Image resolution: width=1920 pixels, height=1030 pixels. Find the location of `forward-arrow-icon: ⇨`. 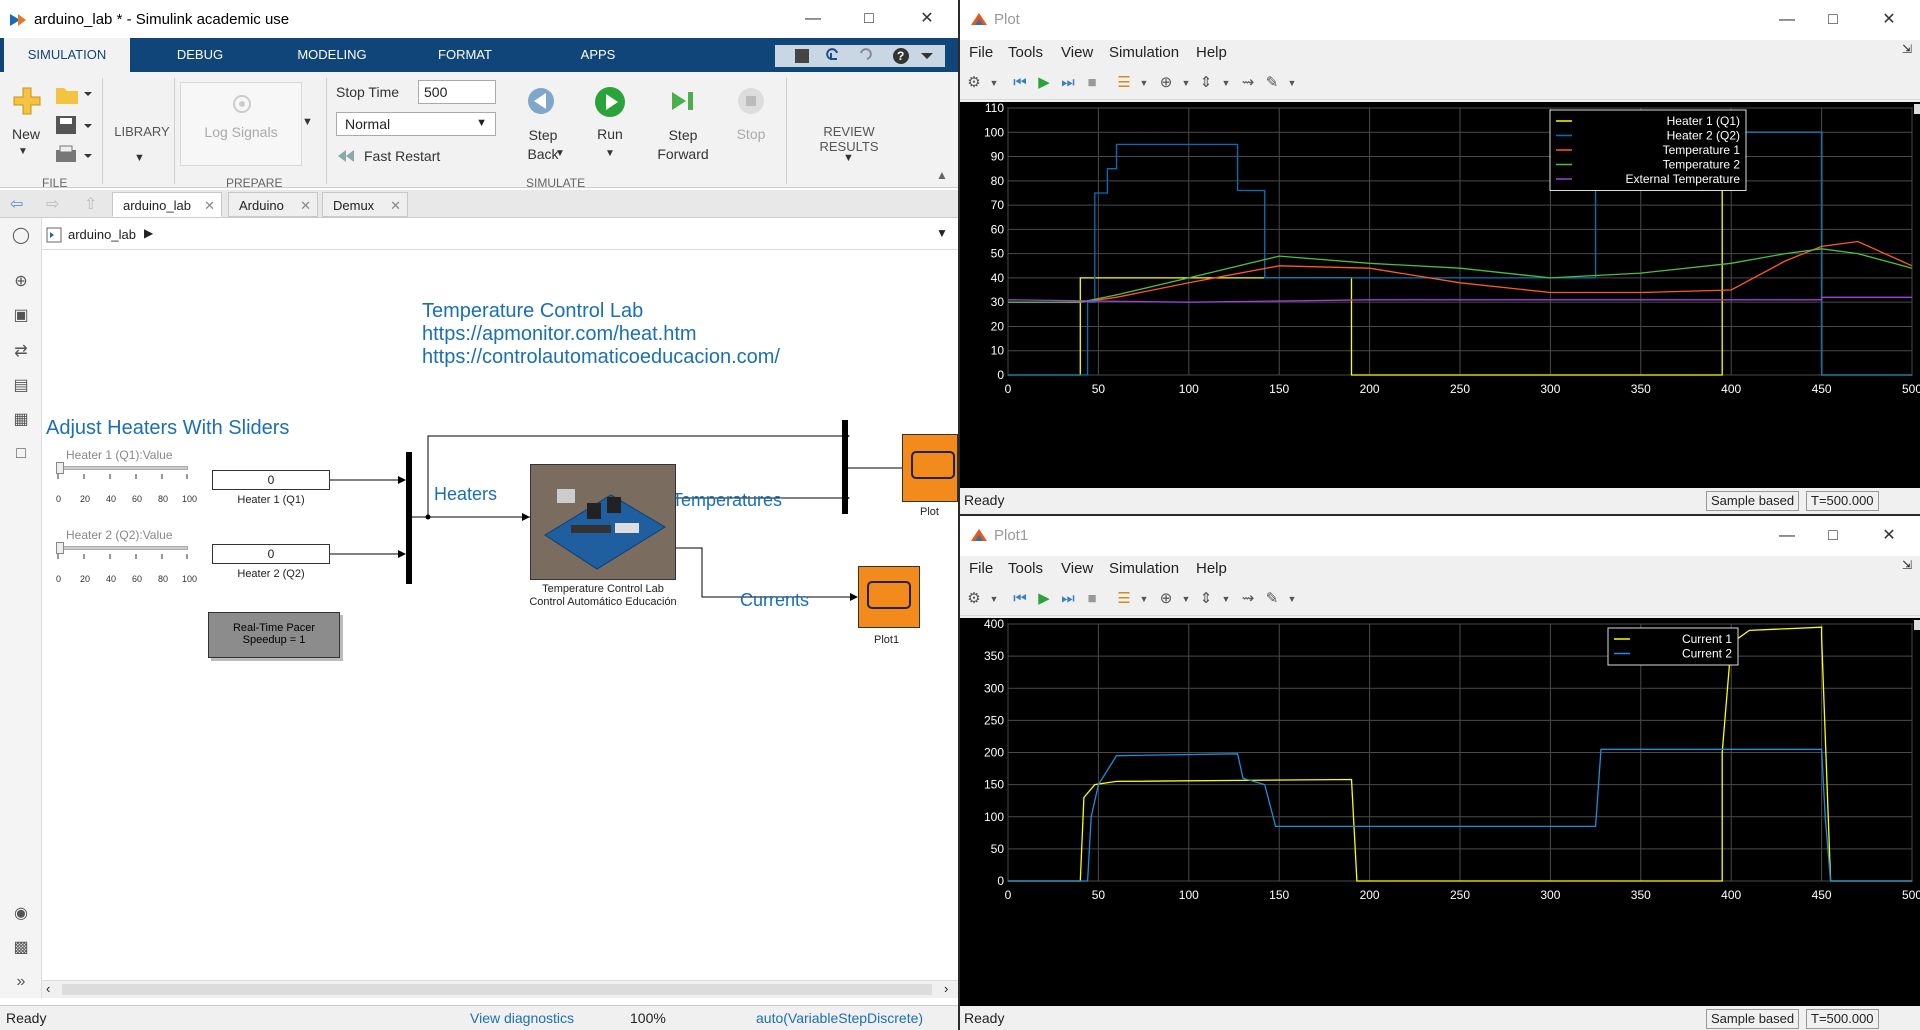

forward-arrow-icon: ⇨ is located at coordinates (52, 204).